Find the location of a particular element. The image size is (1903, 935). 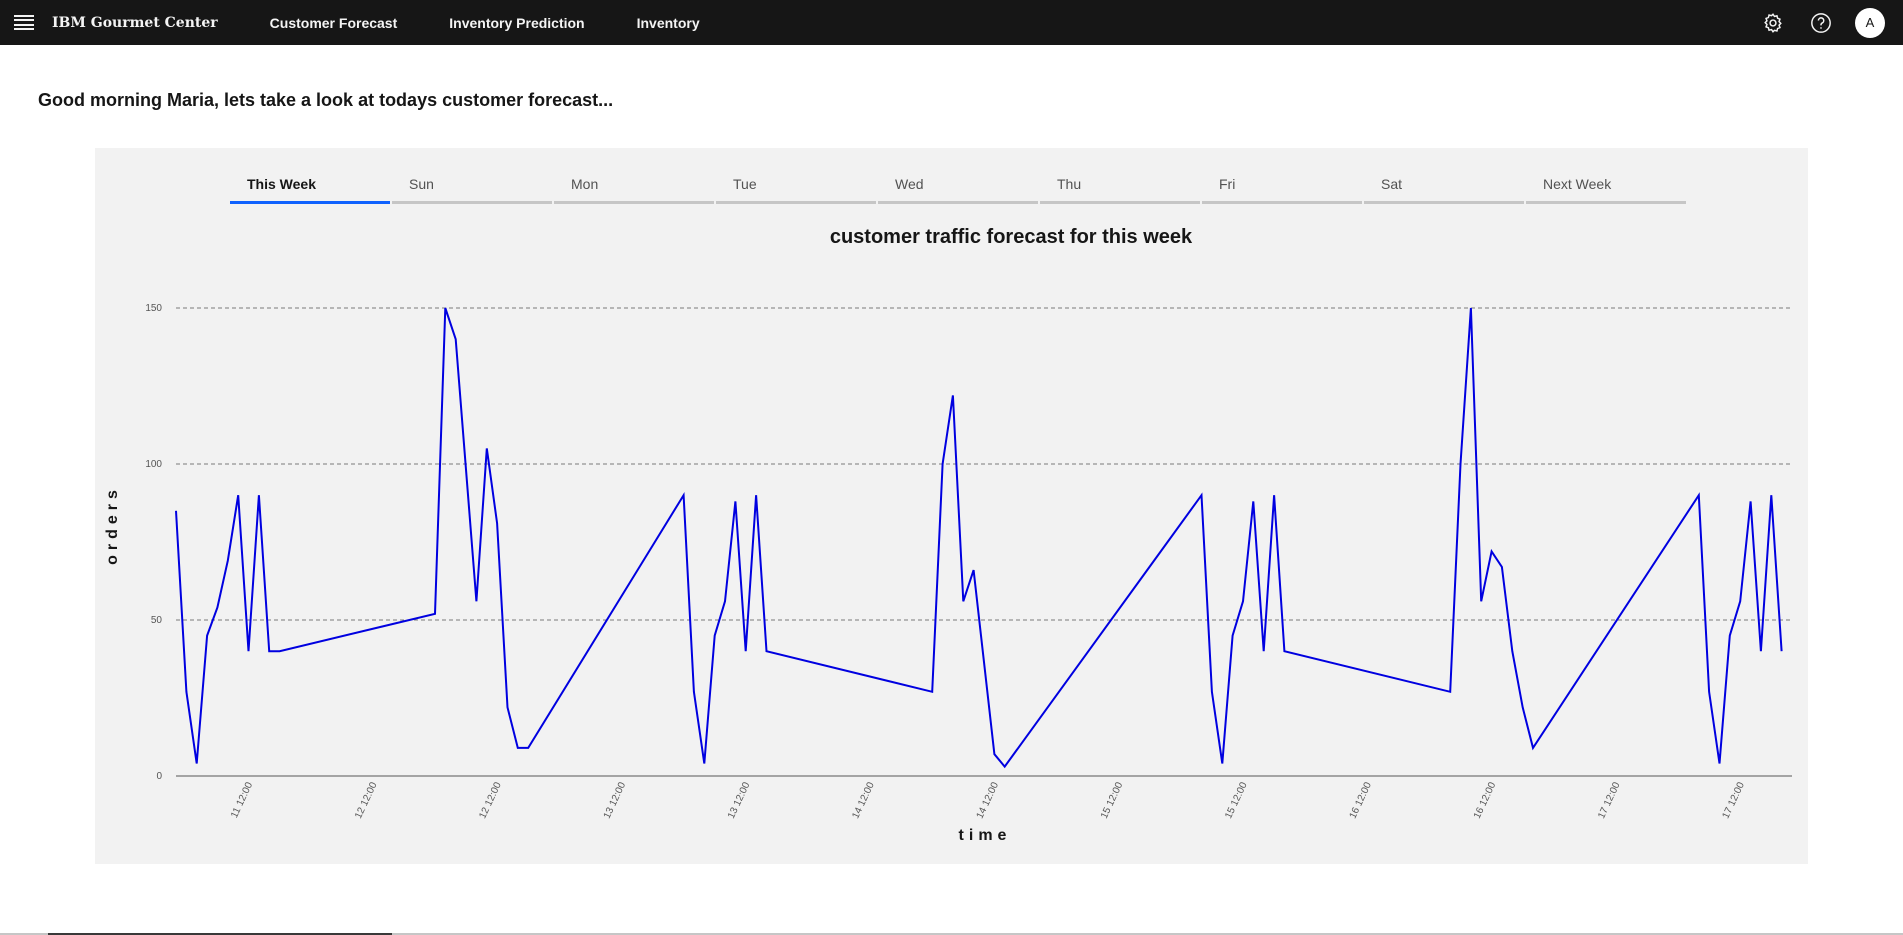

nav-inventory-prediction: Inventory Prediction is located at coordinates (516, 23).